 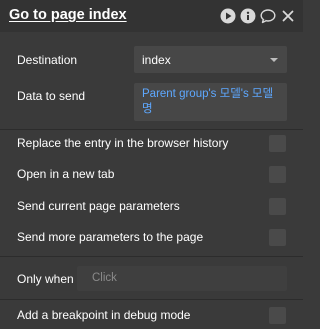 I want to click on open-new-tab-checkbox, so click(x=277, y=174).